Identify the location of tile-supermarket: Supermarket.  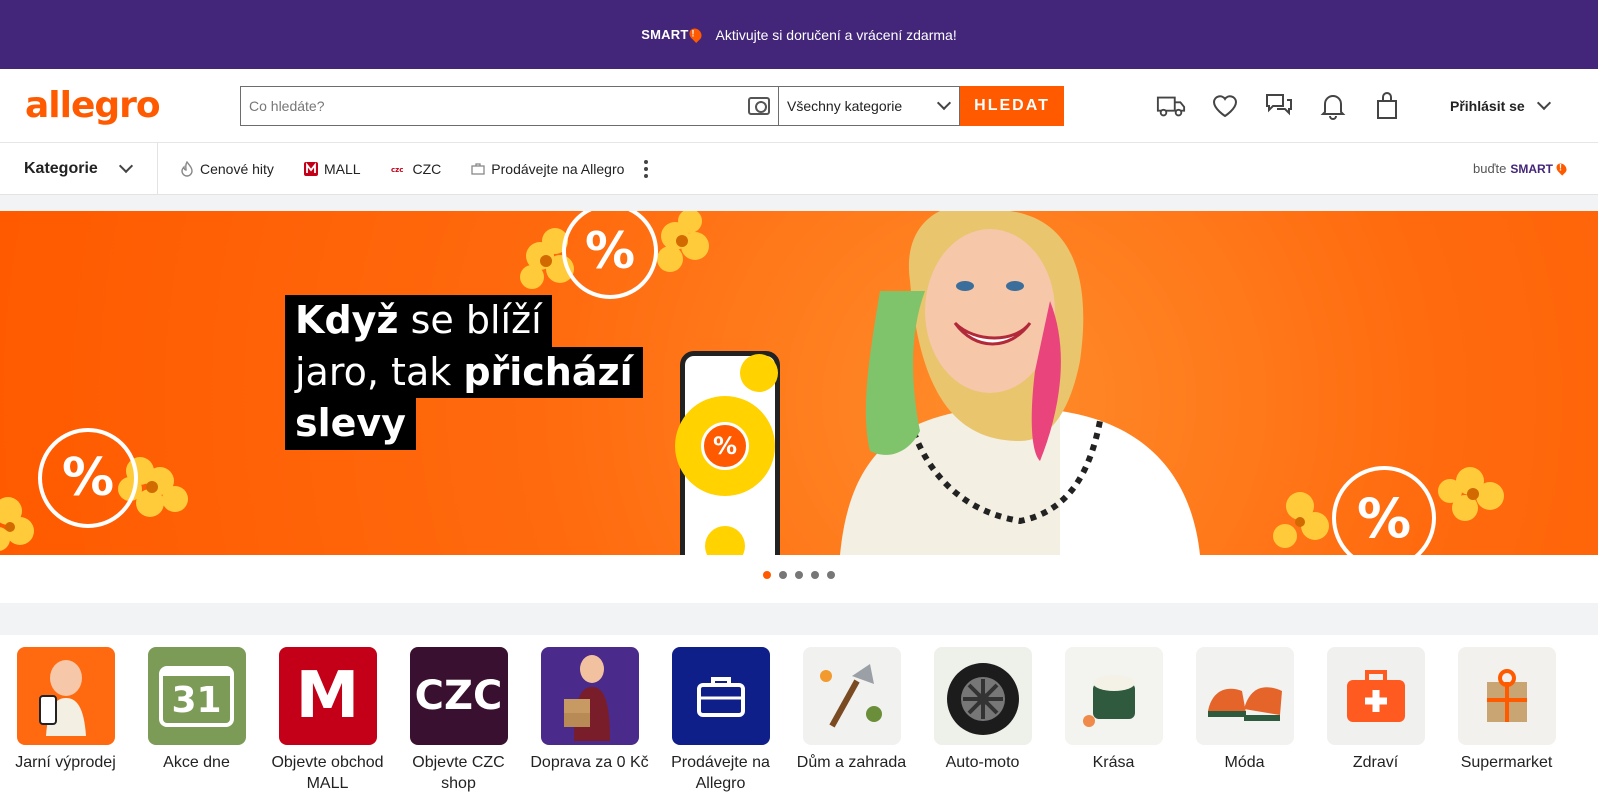
(1506, 729).